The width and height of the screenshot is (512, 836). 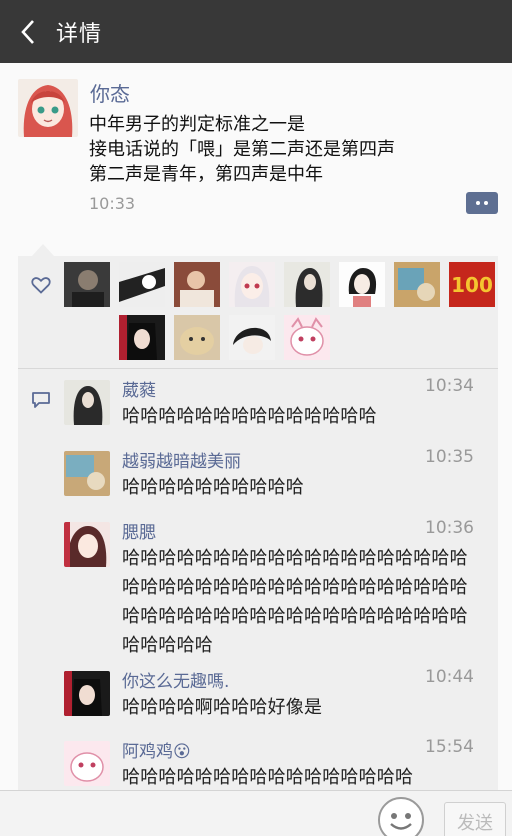 I want to click on post-line: 中年男子的判定标准之一是, so click(x=197, y=124).